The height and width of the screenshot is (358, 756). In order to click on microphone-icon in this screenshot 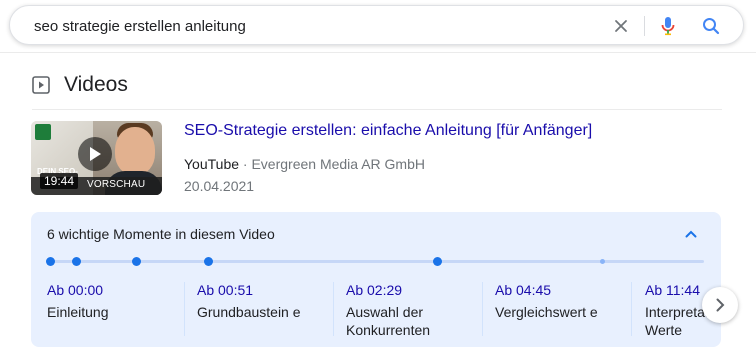, I will do `click(668, 26)`.